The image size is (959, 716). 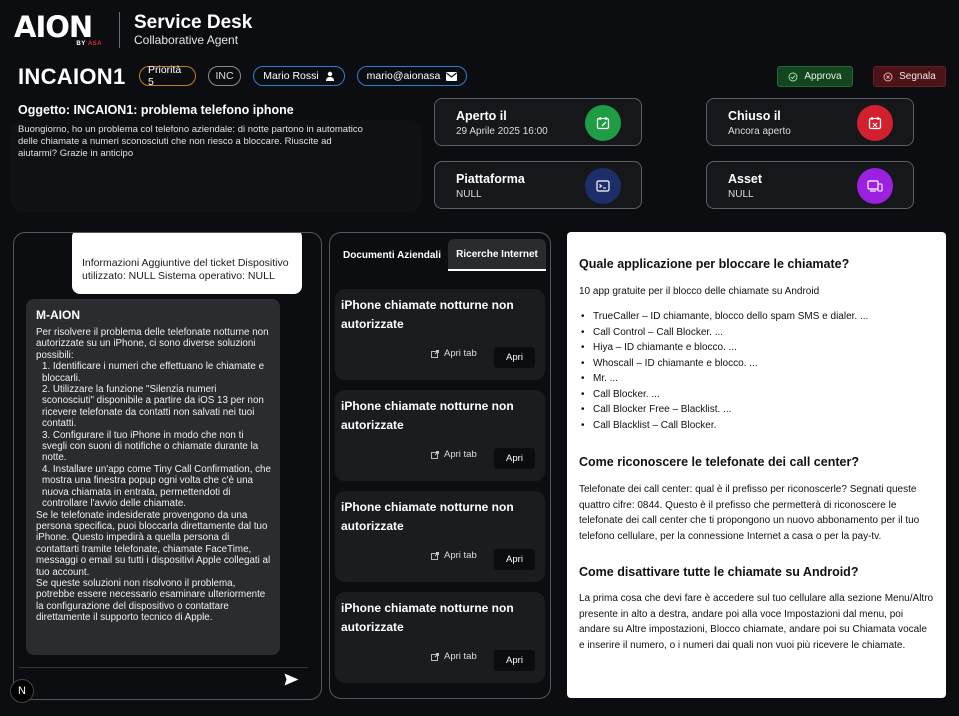 I want to click on tab-web-label: Ricerche Internet, so click(x=497, y=254).